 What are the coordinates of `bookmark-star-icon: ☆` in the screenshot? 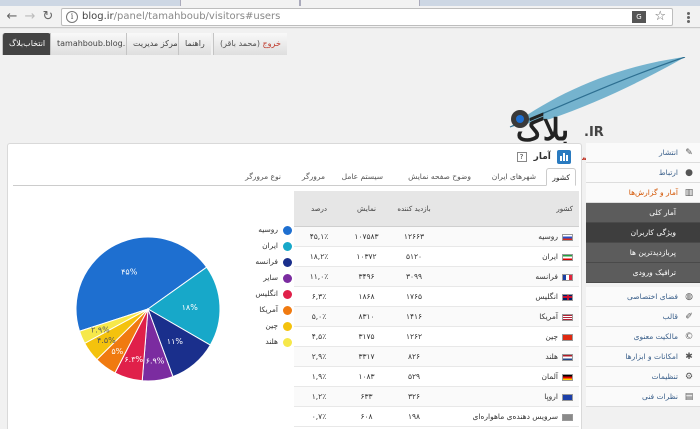 It's located at (660, 16).